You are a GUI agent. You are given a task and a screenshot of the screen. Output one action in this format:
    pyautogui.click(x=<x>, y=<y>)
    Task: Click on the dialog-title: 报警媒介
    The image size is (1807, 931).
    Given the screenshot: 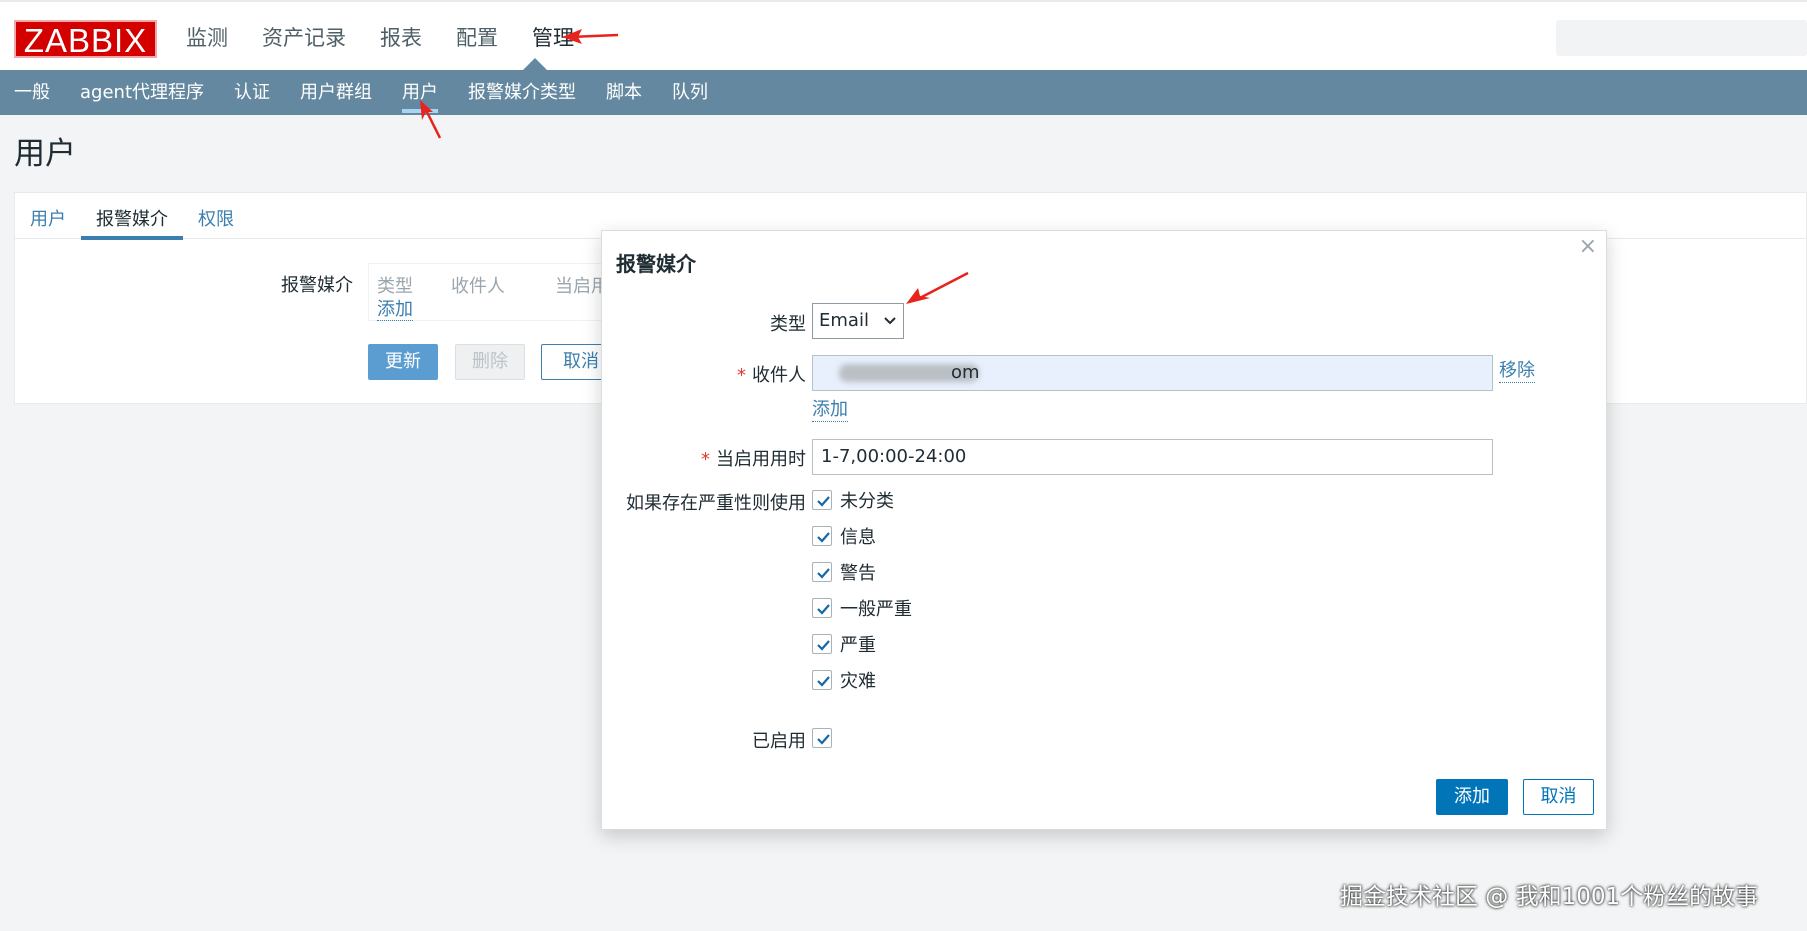 What is the action you would take?
    pyautogui.click(x=656, y=264)
    